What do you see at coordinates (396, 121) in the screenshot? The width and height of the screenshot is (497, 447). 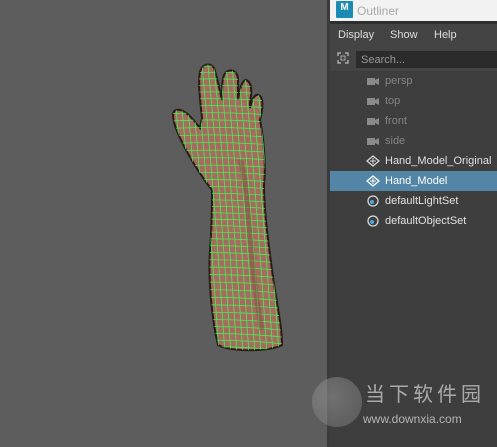 I see `outliner-item-label: front` at bounding box center [396, 121].